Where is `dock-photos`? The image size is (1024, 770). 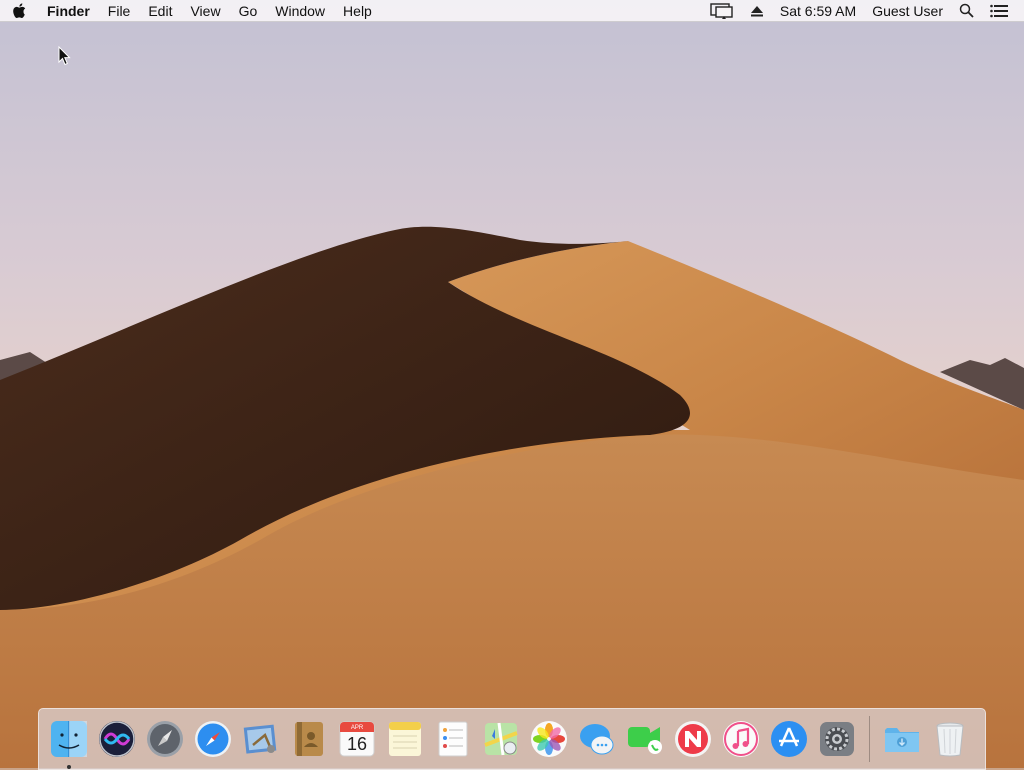 dock-photos is located at coordinates (549, 739).